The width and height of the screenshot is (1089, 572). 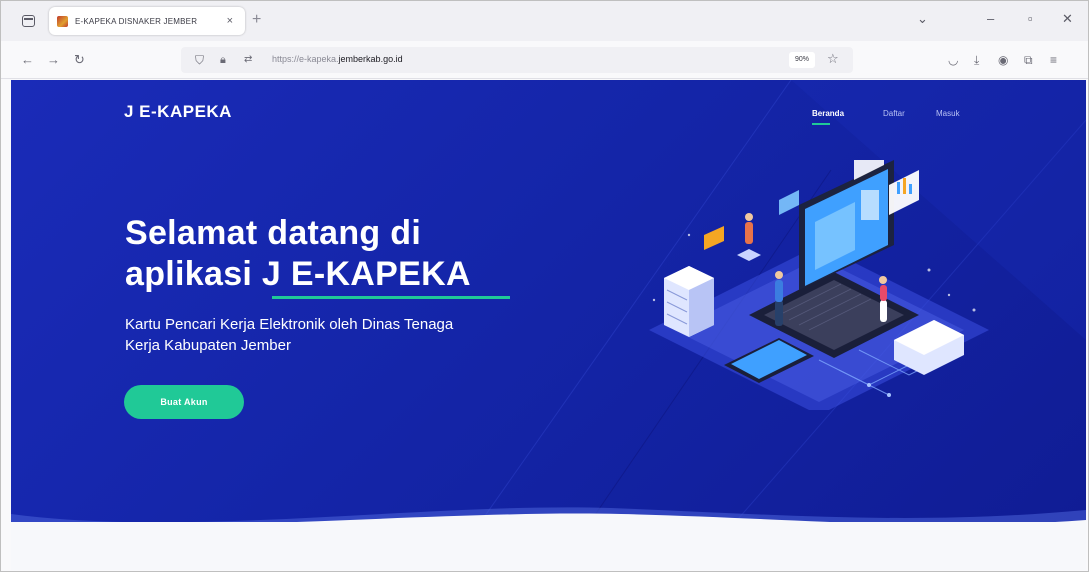 I want to click on new-tab-button: +, so click(x=256, y=20).